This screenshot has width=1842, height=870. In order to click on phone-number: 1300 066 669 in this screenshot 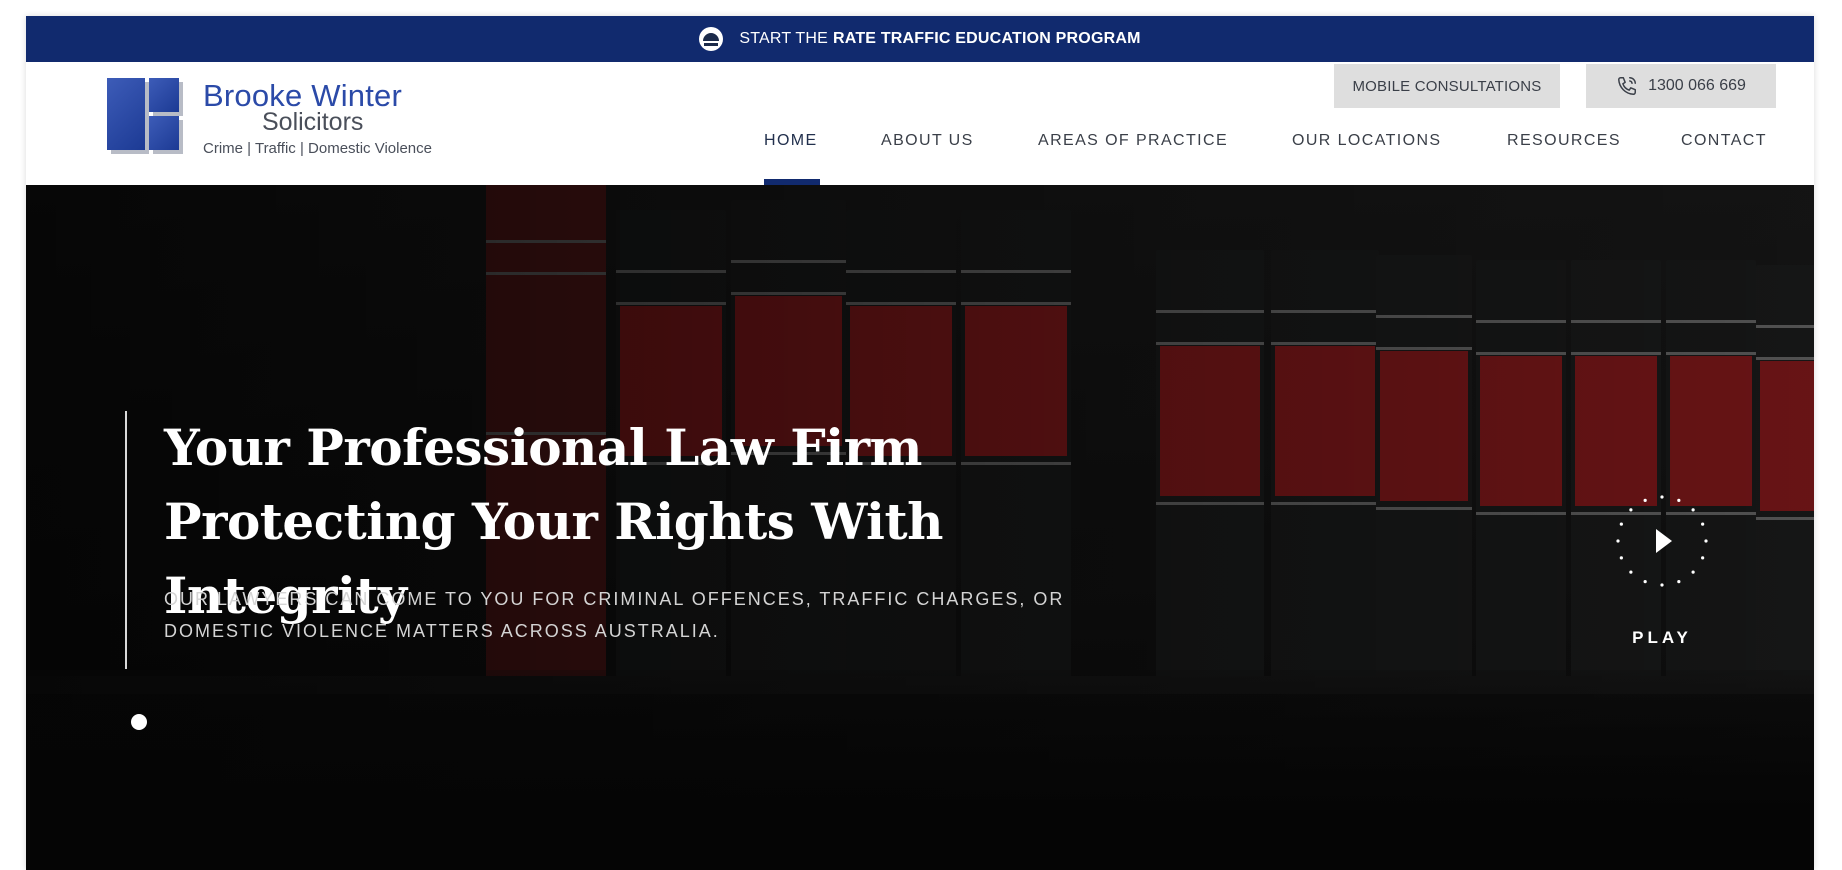, I will do `click(1697, 85)`.